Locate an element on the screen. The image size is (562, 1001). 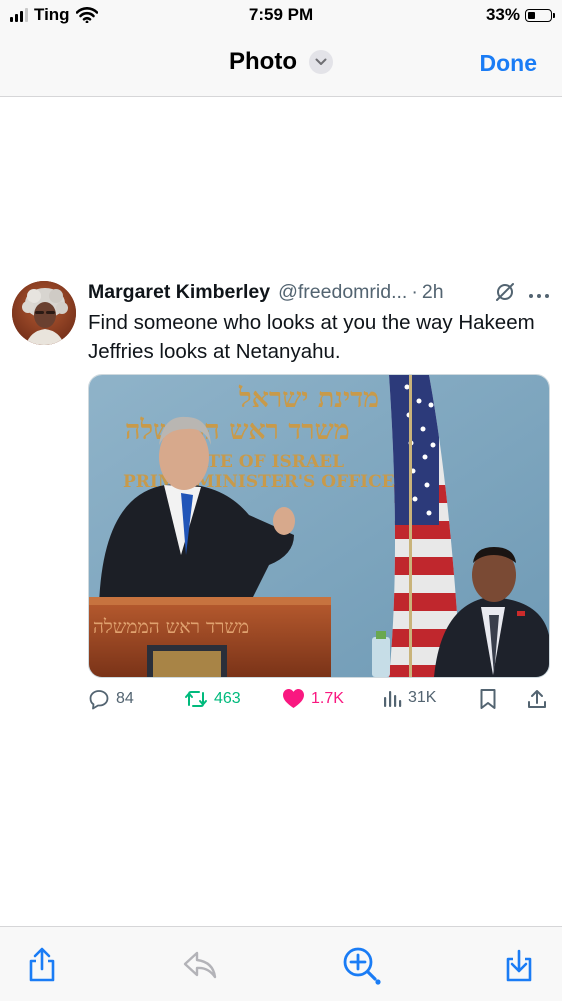
battery-fill is located at coordinates (531, 15).